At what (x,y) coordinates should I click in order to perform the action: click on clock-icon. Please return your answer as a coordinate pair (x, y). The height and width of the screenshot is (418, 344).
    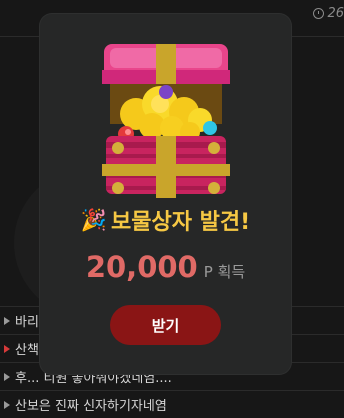
    Looking at the image, I should click on (319, 13).